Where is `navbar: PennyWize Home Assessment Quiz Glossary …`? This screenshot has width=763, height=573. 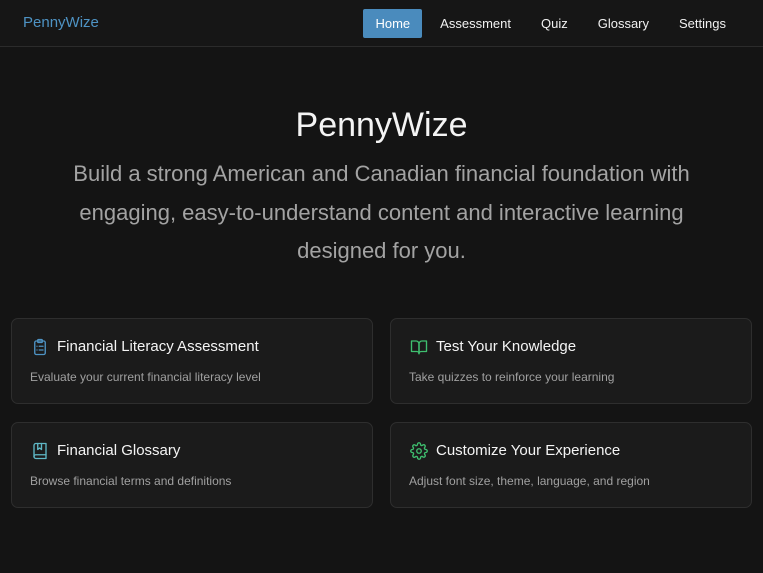 navbar: PennyWize Home Assessment Quiz Glossary … is located at coordinates (381, 23).